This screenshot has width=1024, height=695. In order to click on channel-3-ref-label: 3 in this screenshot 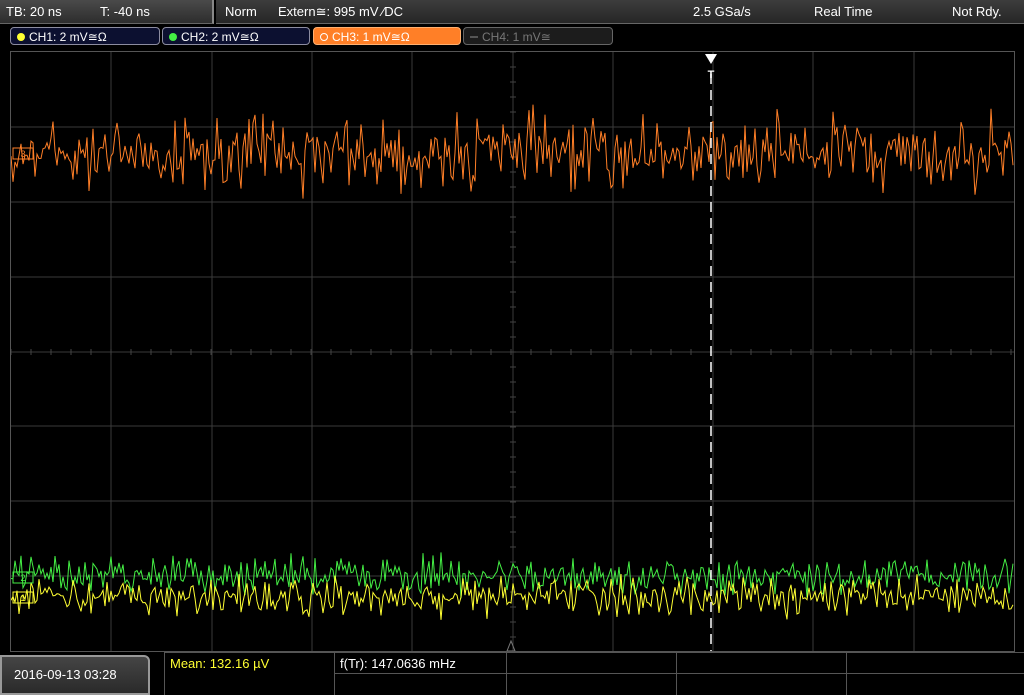, I will do `click(22, 154)`.